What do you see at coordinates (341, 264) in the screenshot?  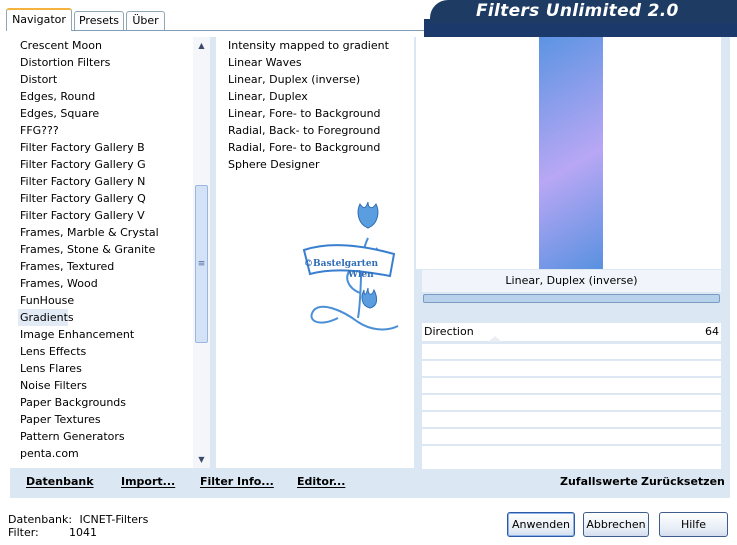 I see `watermark-text-1: ©Bastelgarten` at bounding box center [341, 264].